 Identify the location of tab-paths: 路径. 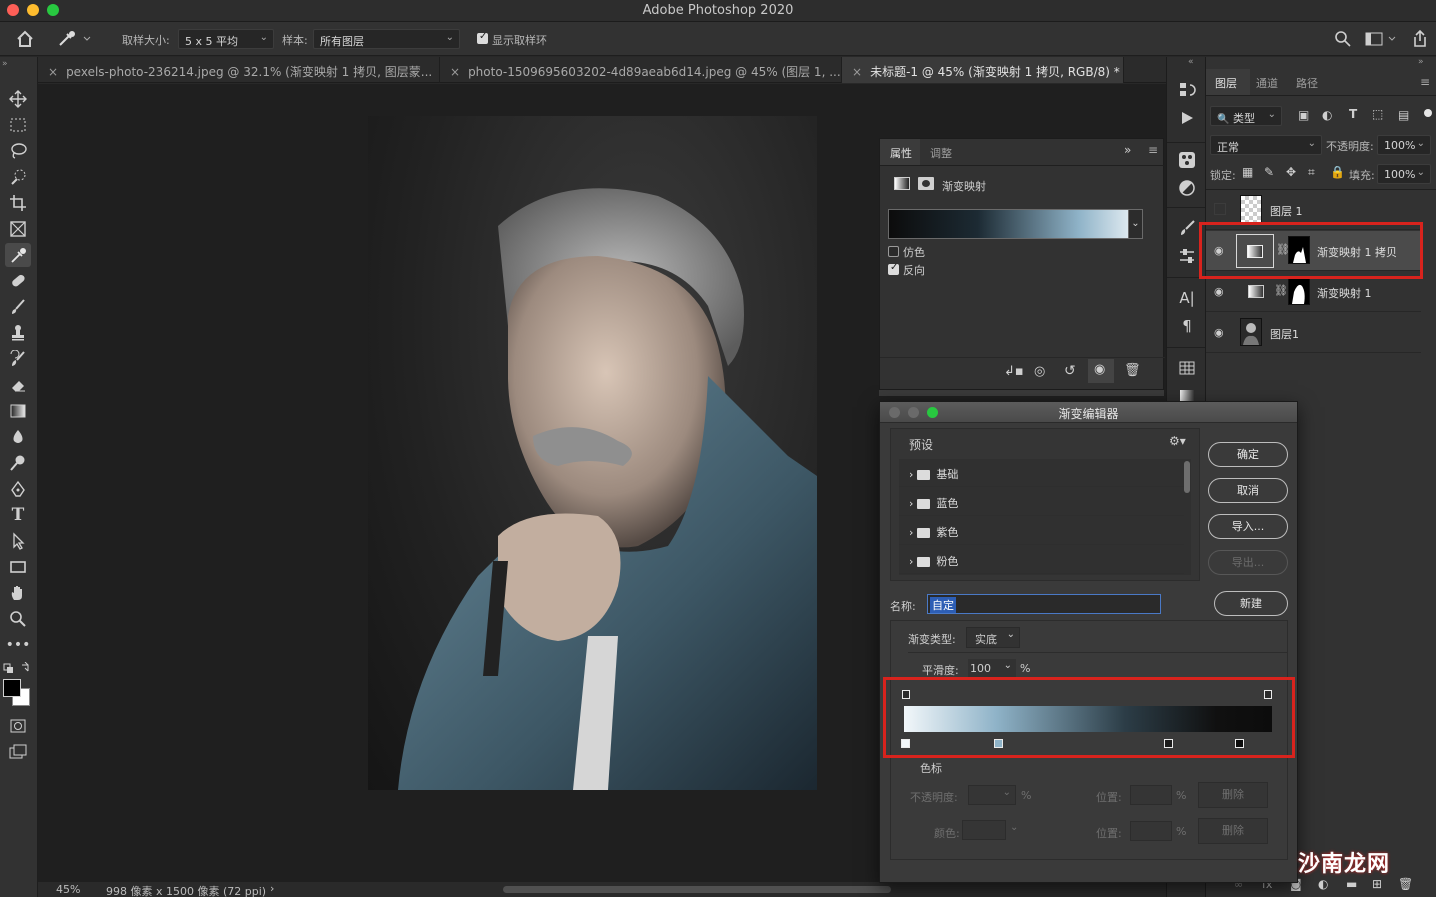
(1307, 83).